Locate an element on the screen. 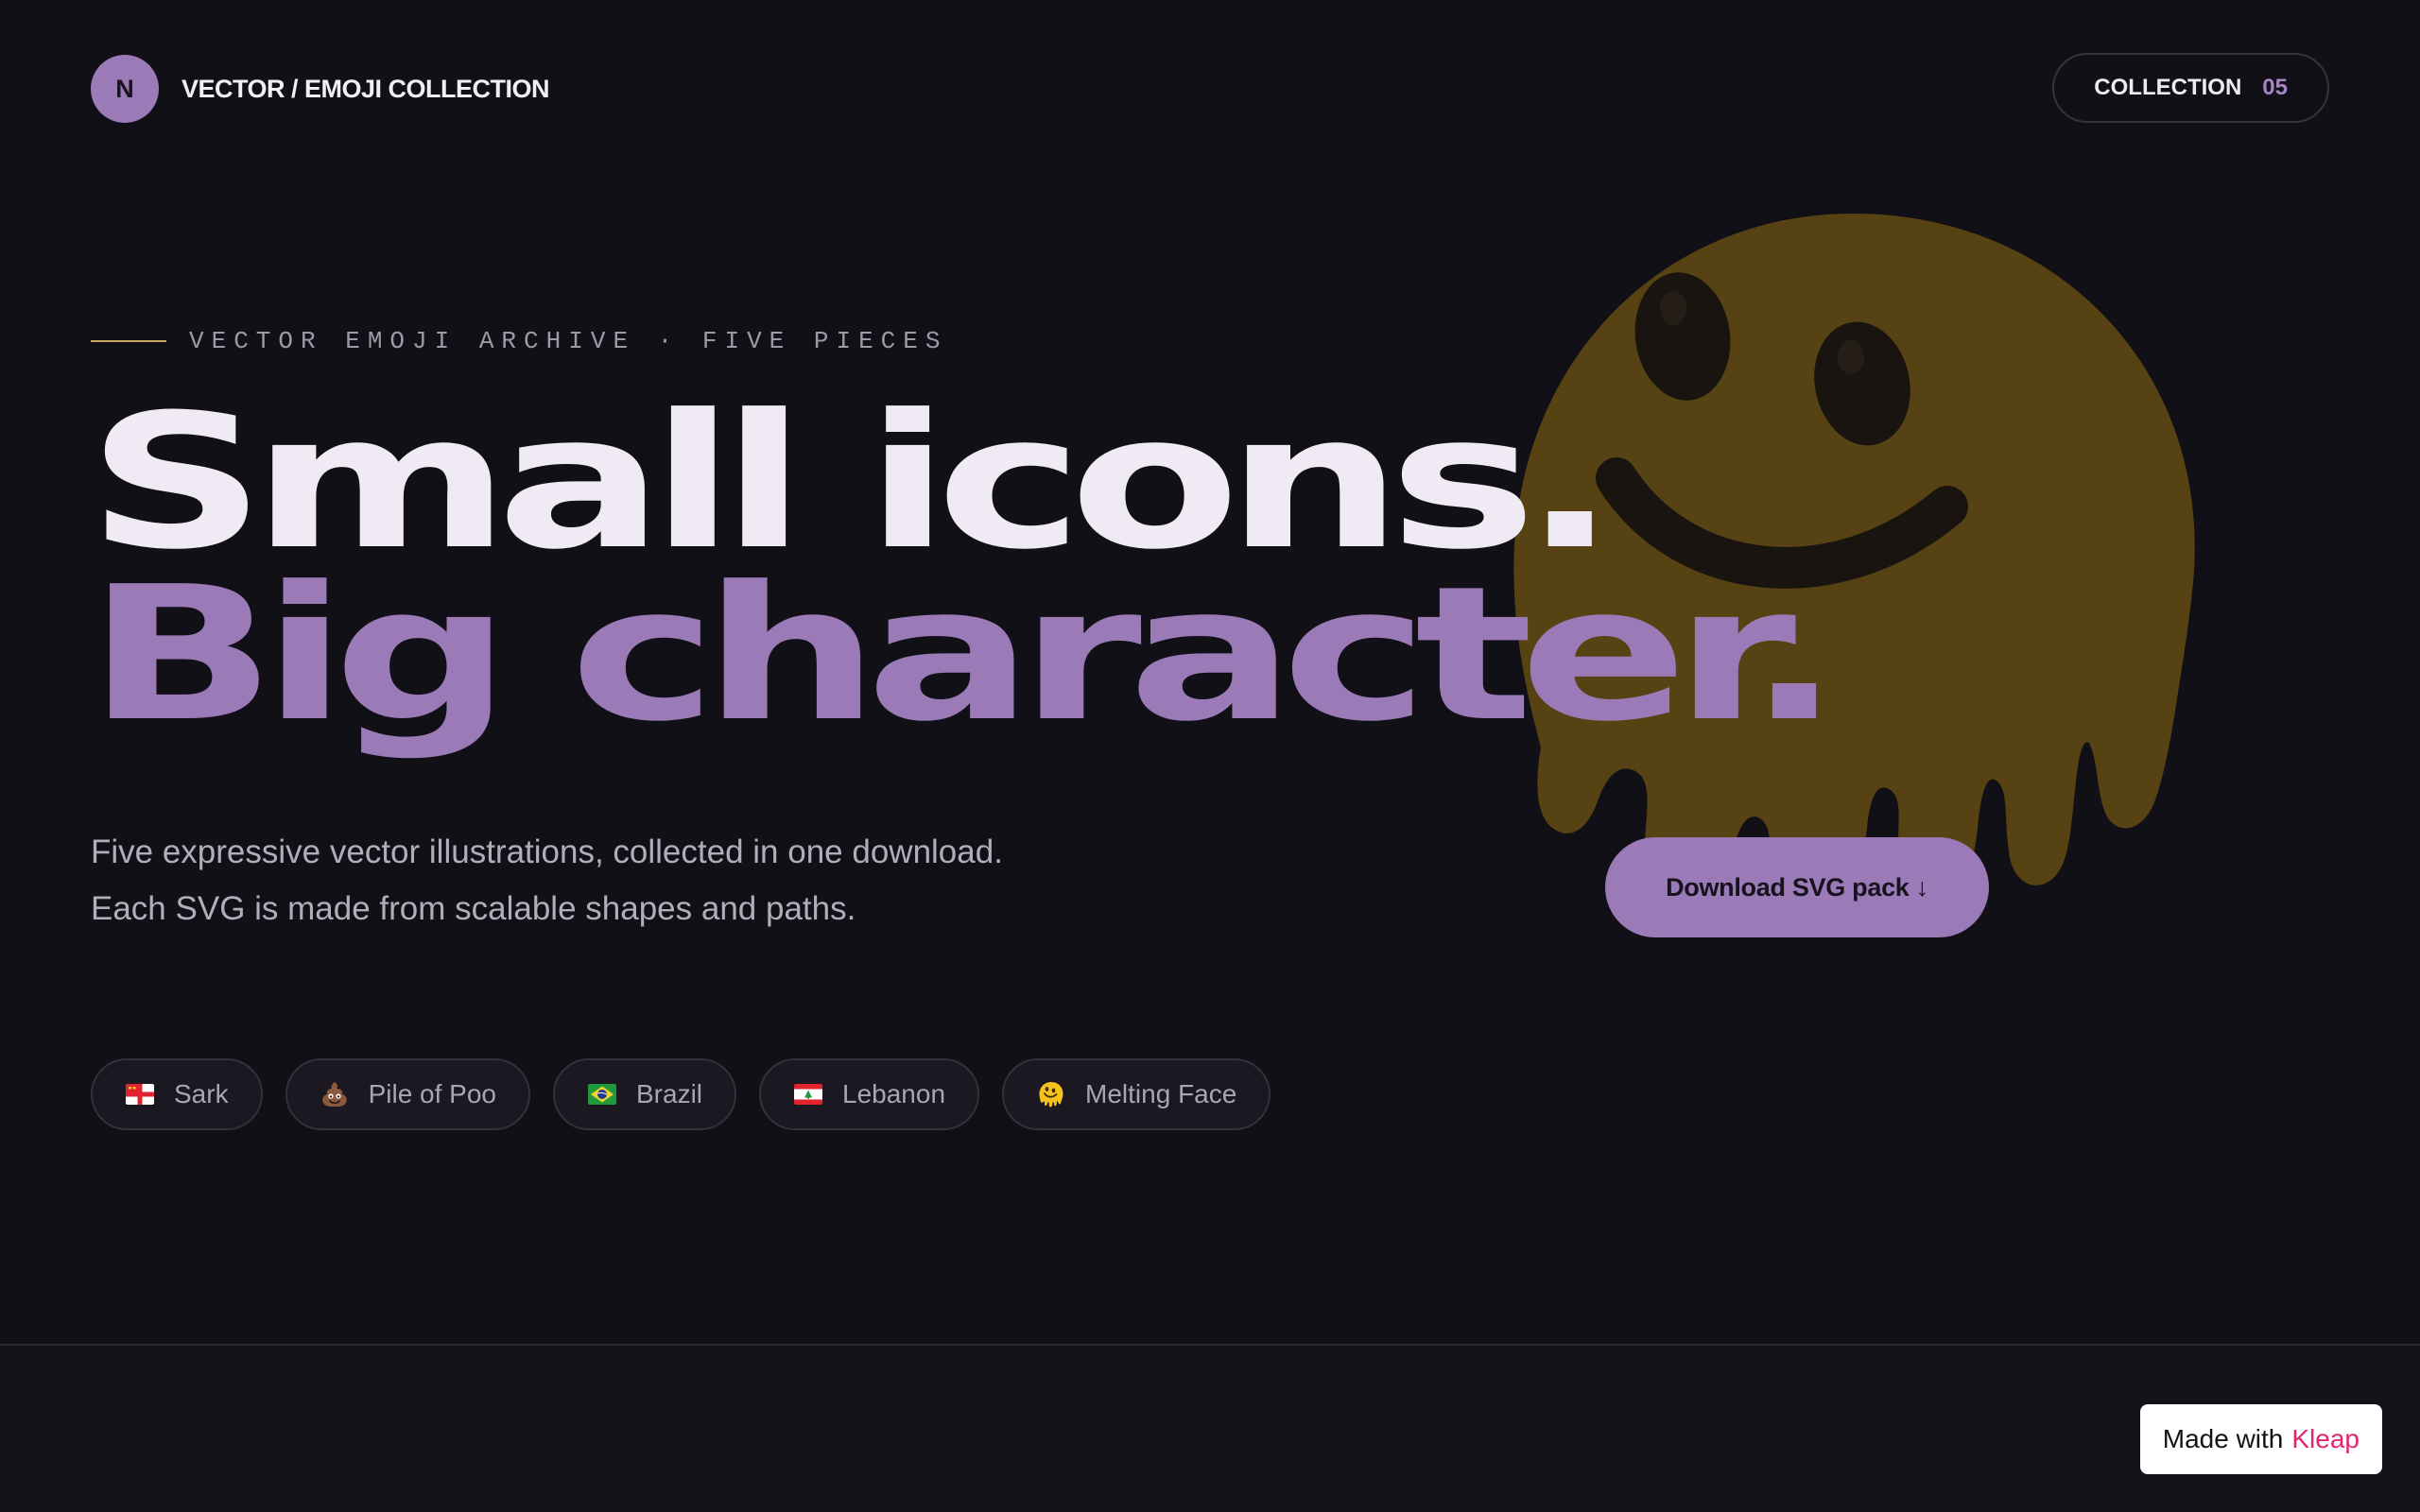 The image size is (2420, 1512). eyebrow-text: VECTOR EMOJI ARCHIVE · FIVE PIECES is located at coordinates (568, 341).